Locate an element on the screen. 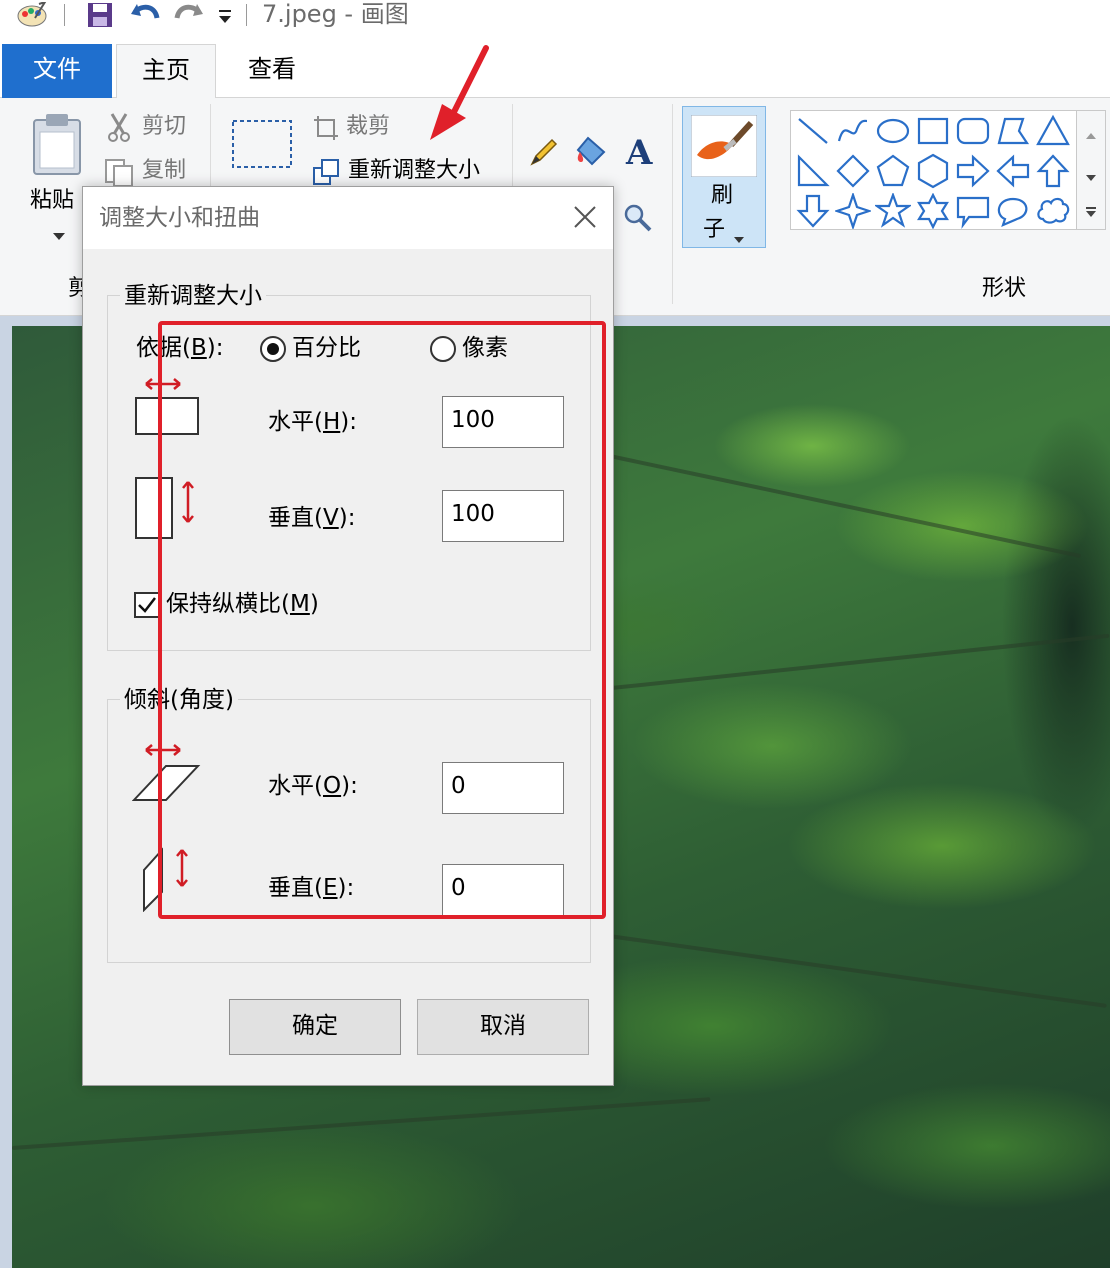 Image resolution: width=1110 pixels, height=1268 pixels. rect-callout-shape-icon is located at coordinates (973, 211).